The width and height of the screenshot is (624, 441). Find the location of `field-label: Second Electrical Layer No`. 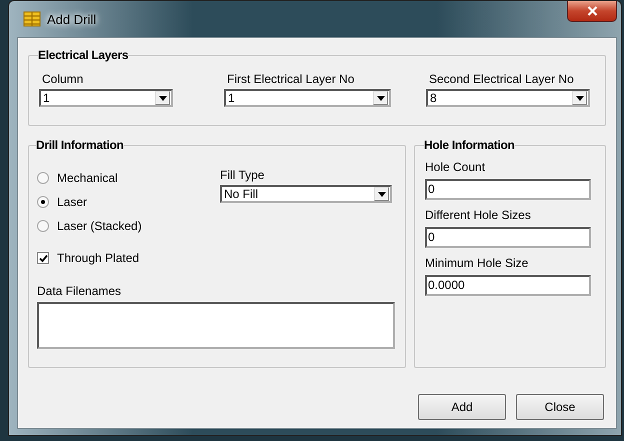

field-label: Second Electrical Layer No is located at coordinates (501, 79).